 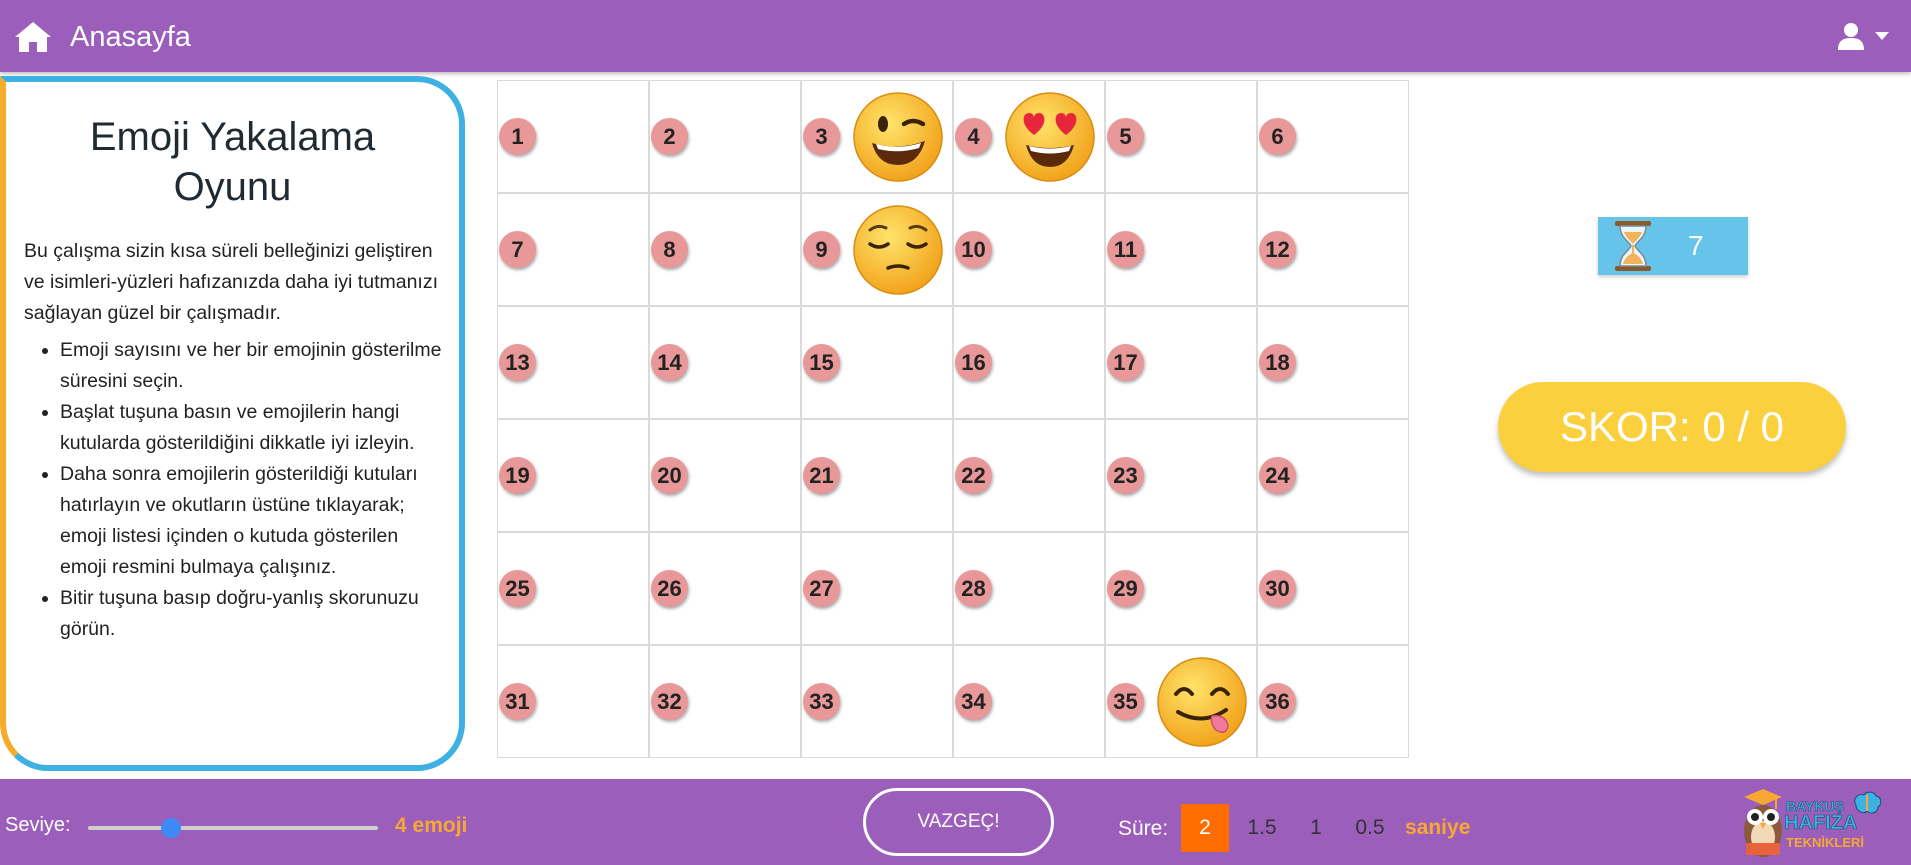 What do you see at coordinates (1181, 475) in the screenshot?
I see `grid-cell: 23` at bounding box center [1181, 475].